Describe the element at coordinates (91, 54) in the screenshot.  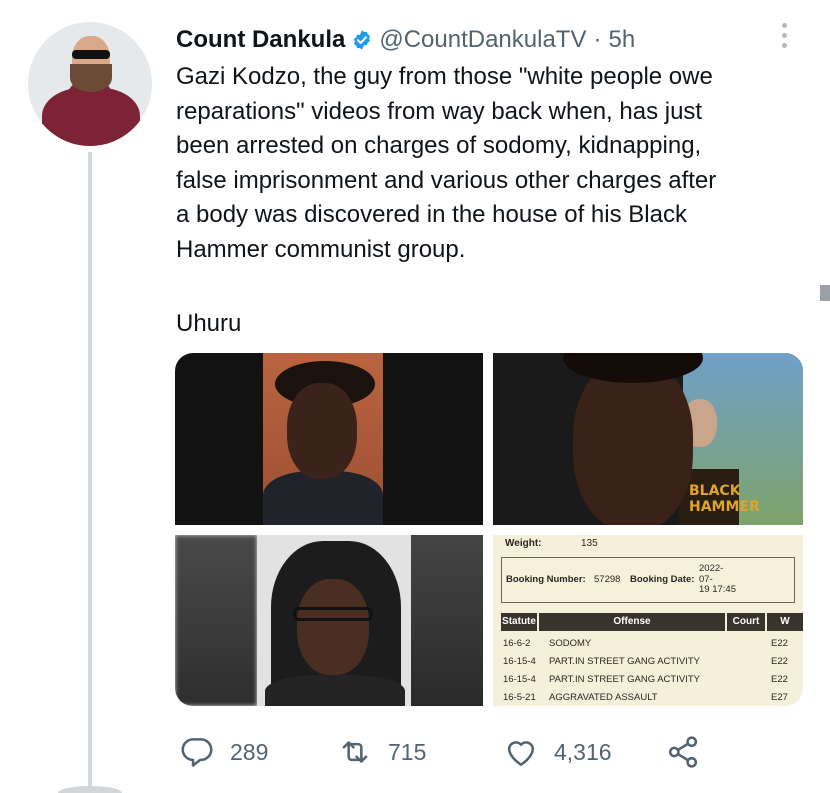
I see `avatar-sunglasses` at that location.